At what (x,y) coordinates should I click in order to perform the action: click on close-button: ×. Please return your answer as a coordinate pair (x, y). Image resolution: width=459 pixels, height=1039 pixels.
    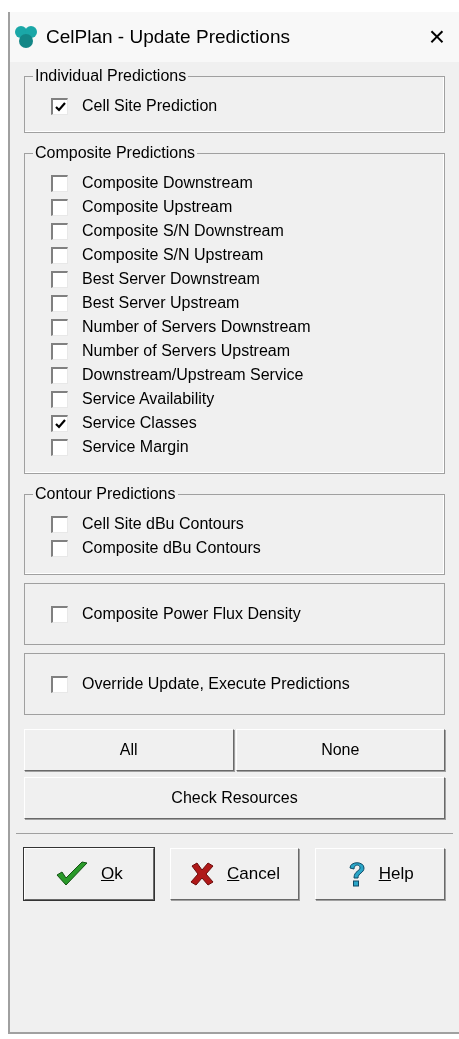
    Looking at the image, I should click on (436, 37).